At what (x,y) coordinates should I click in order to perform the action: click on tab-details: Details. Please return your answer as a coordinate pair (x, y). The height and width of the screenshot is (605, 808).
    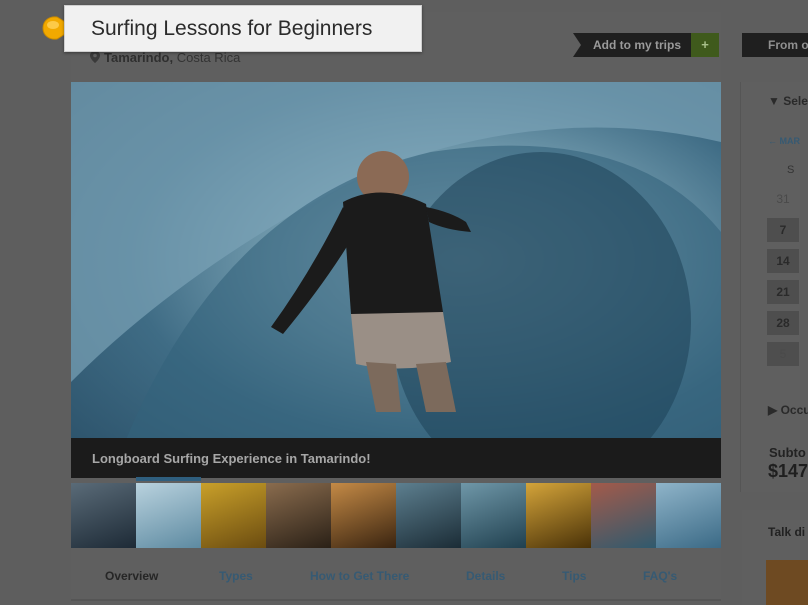
    Looking at the image, I should click on (485, 576).